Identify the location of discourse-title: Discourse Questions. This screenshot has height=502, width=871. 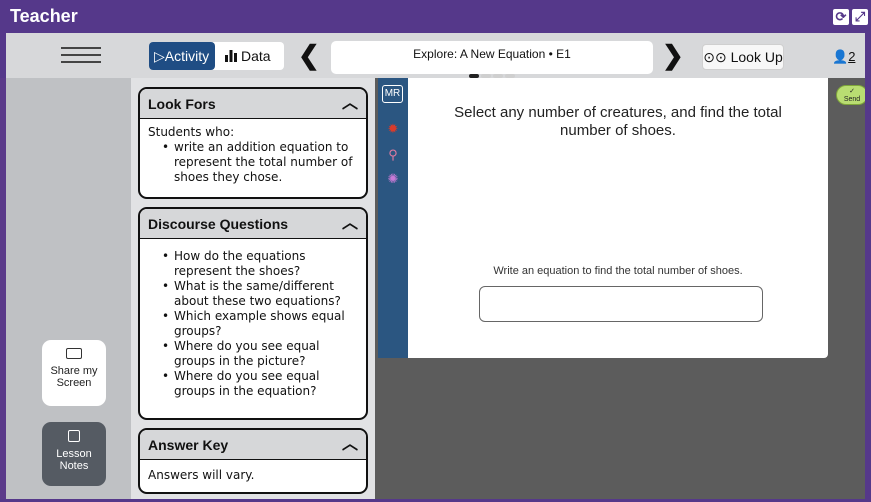
(218, 224).